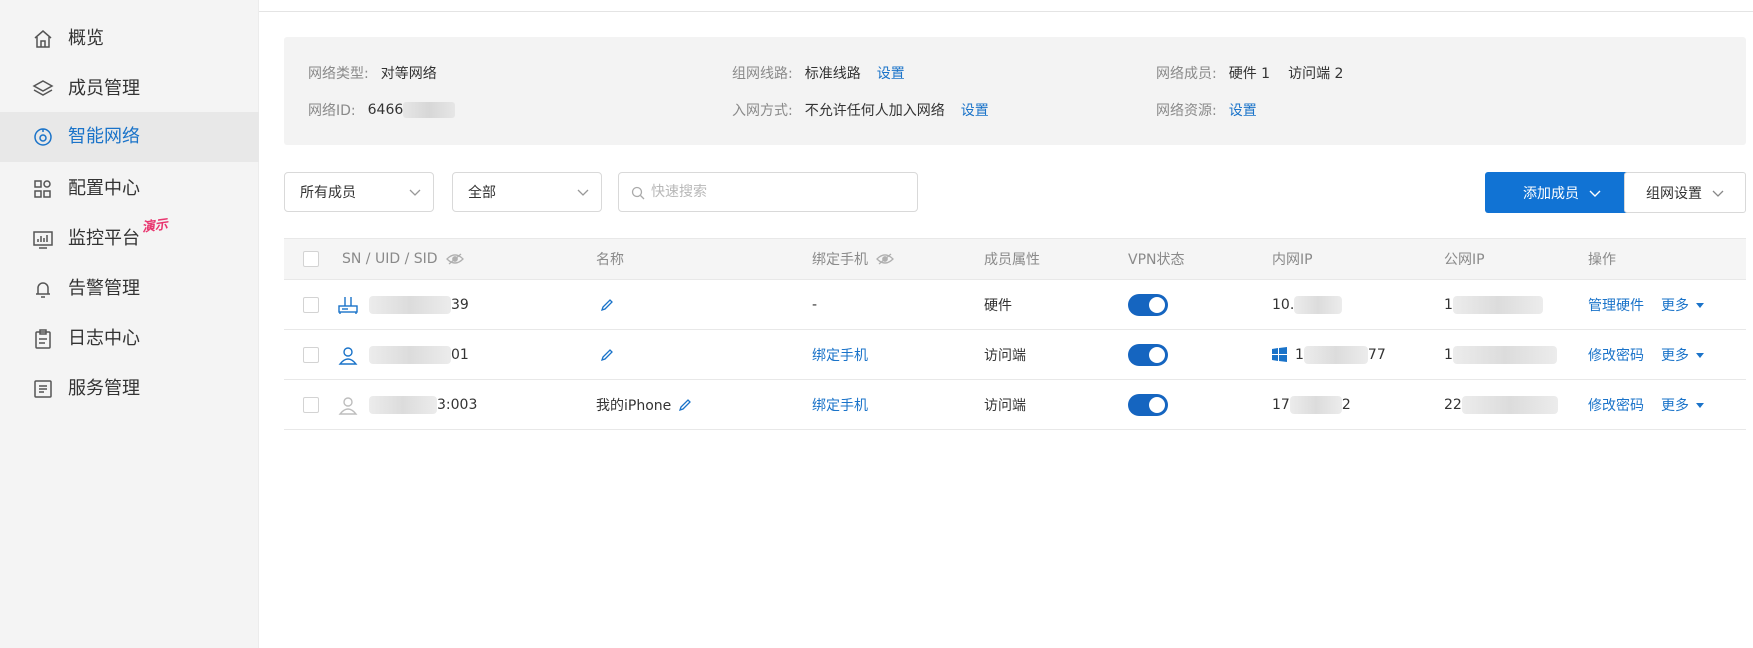 The image size is (1753, 648). I want to click on route-settings-link: 设置, so click(891, 73).